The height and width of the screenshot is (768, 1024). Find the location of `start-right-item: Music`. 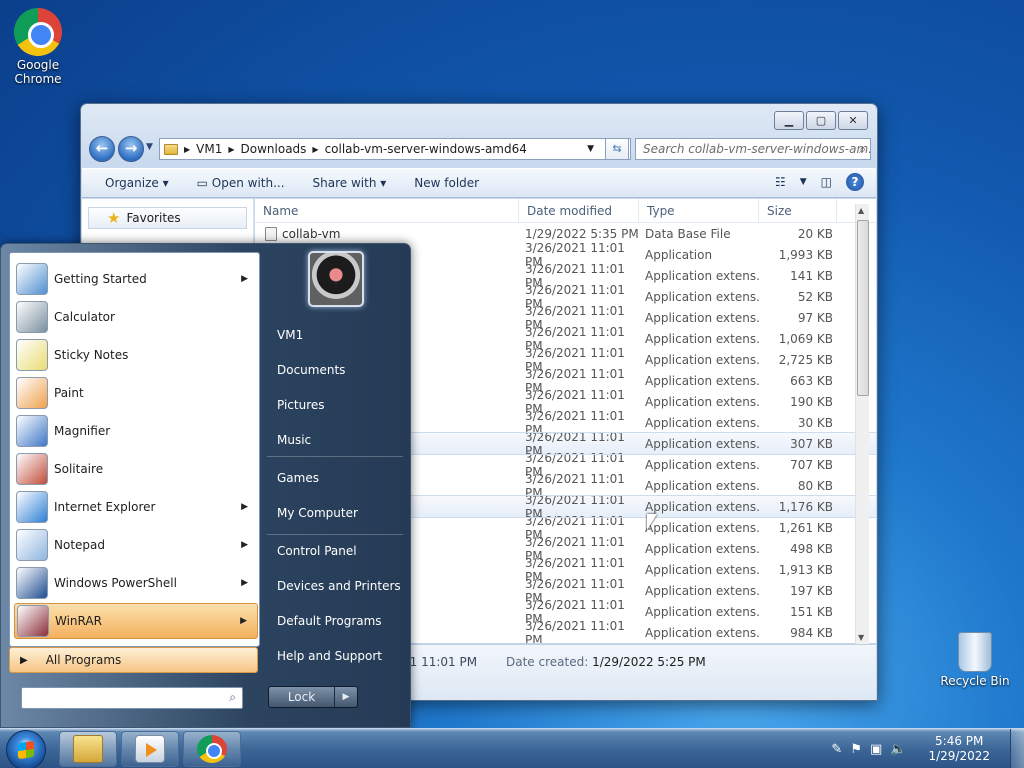

start-right-item: Music is located at coordinates (294, 440).